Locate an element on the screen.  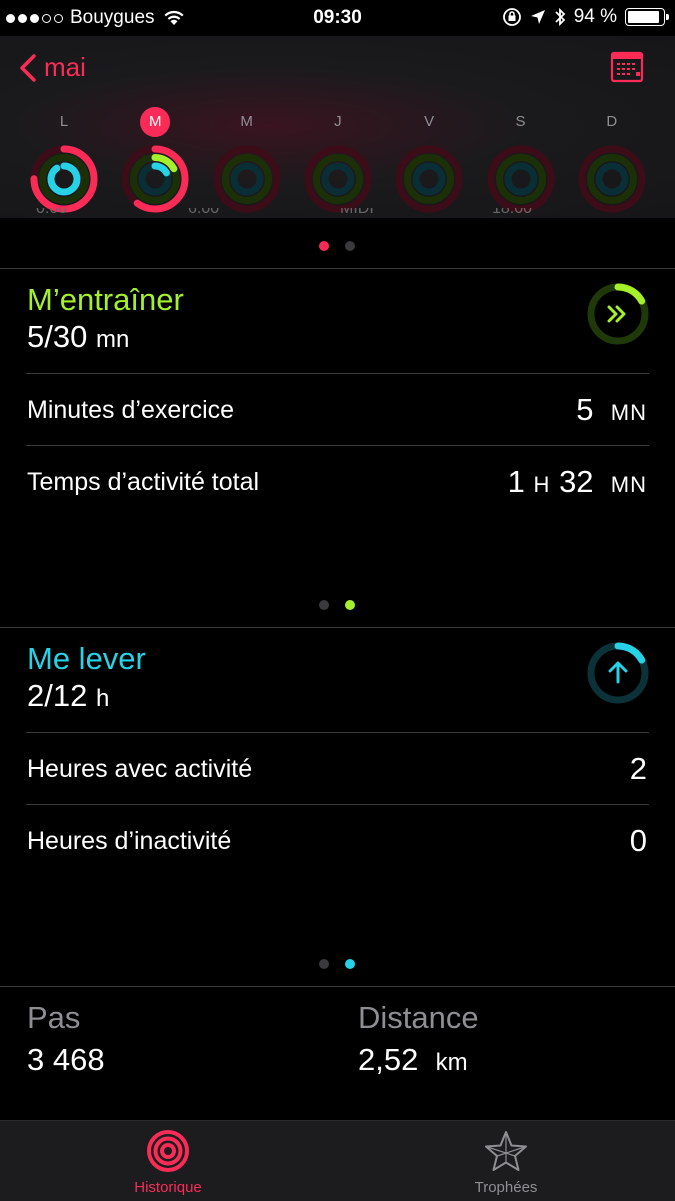
tab-bar: Historique Trophées is located at coordinates (337, 1160).